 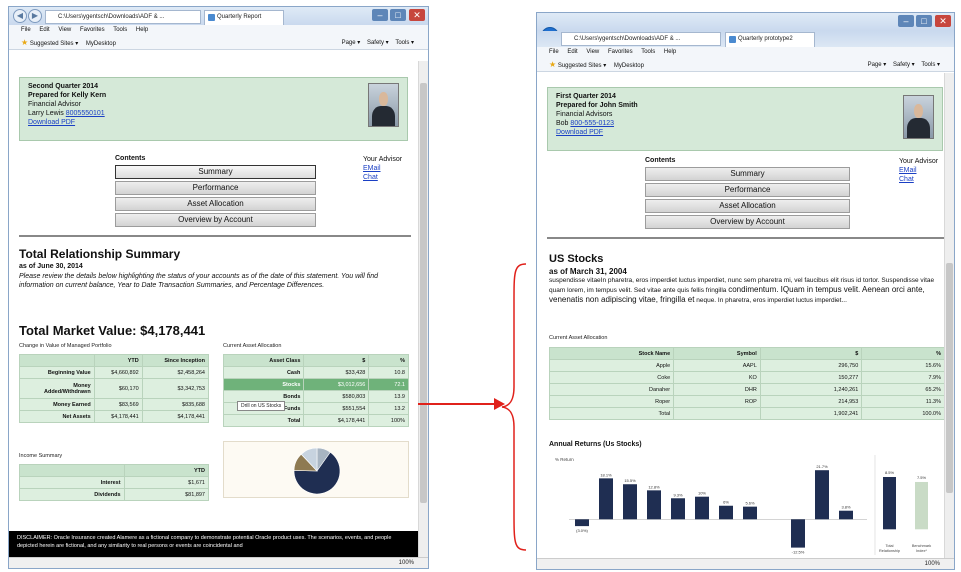 I want to click on tab-quarterly-prototype: Quarterly prototype2, so click(x=770, y=39).